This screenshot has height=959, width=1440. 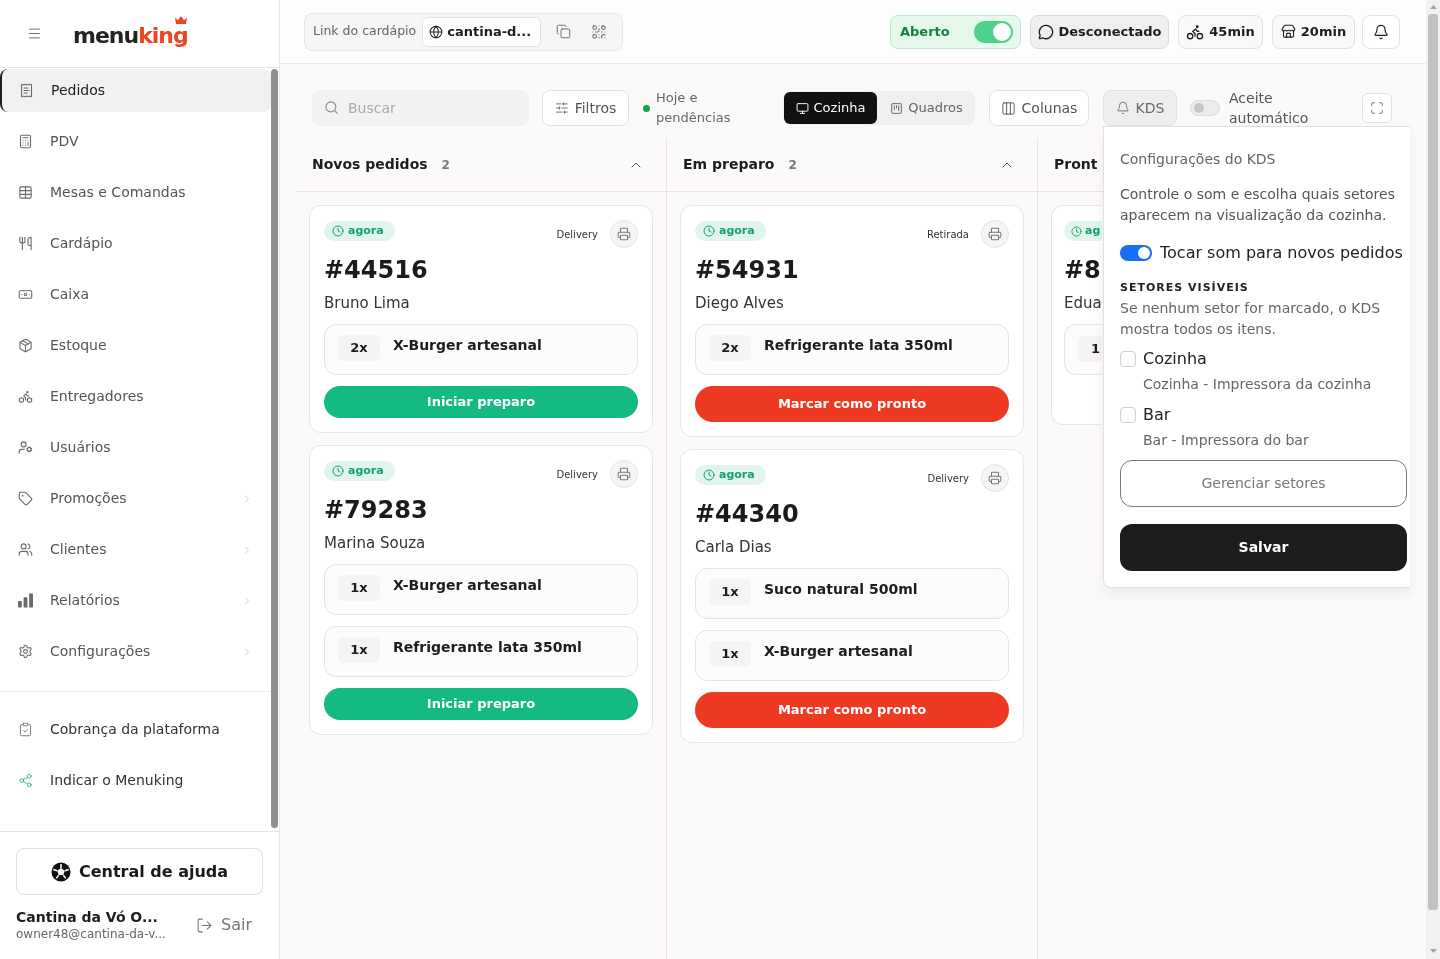 I want to click on sector-detail: Cozinha - Impressora da cozinha, so click(x=1257, y=384).